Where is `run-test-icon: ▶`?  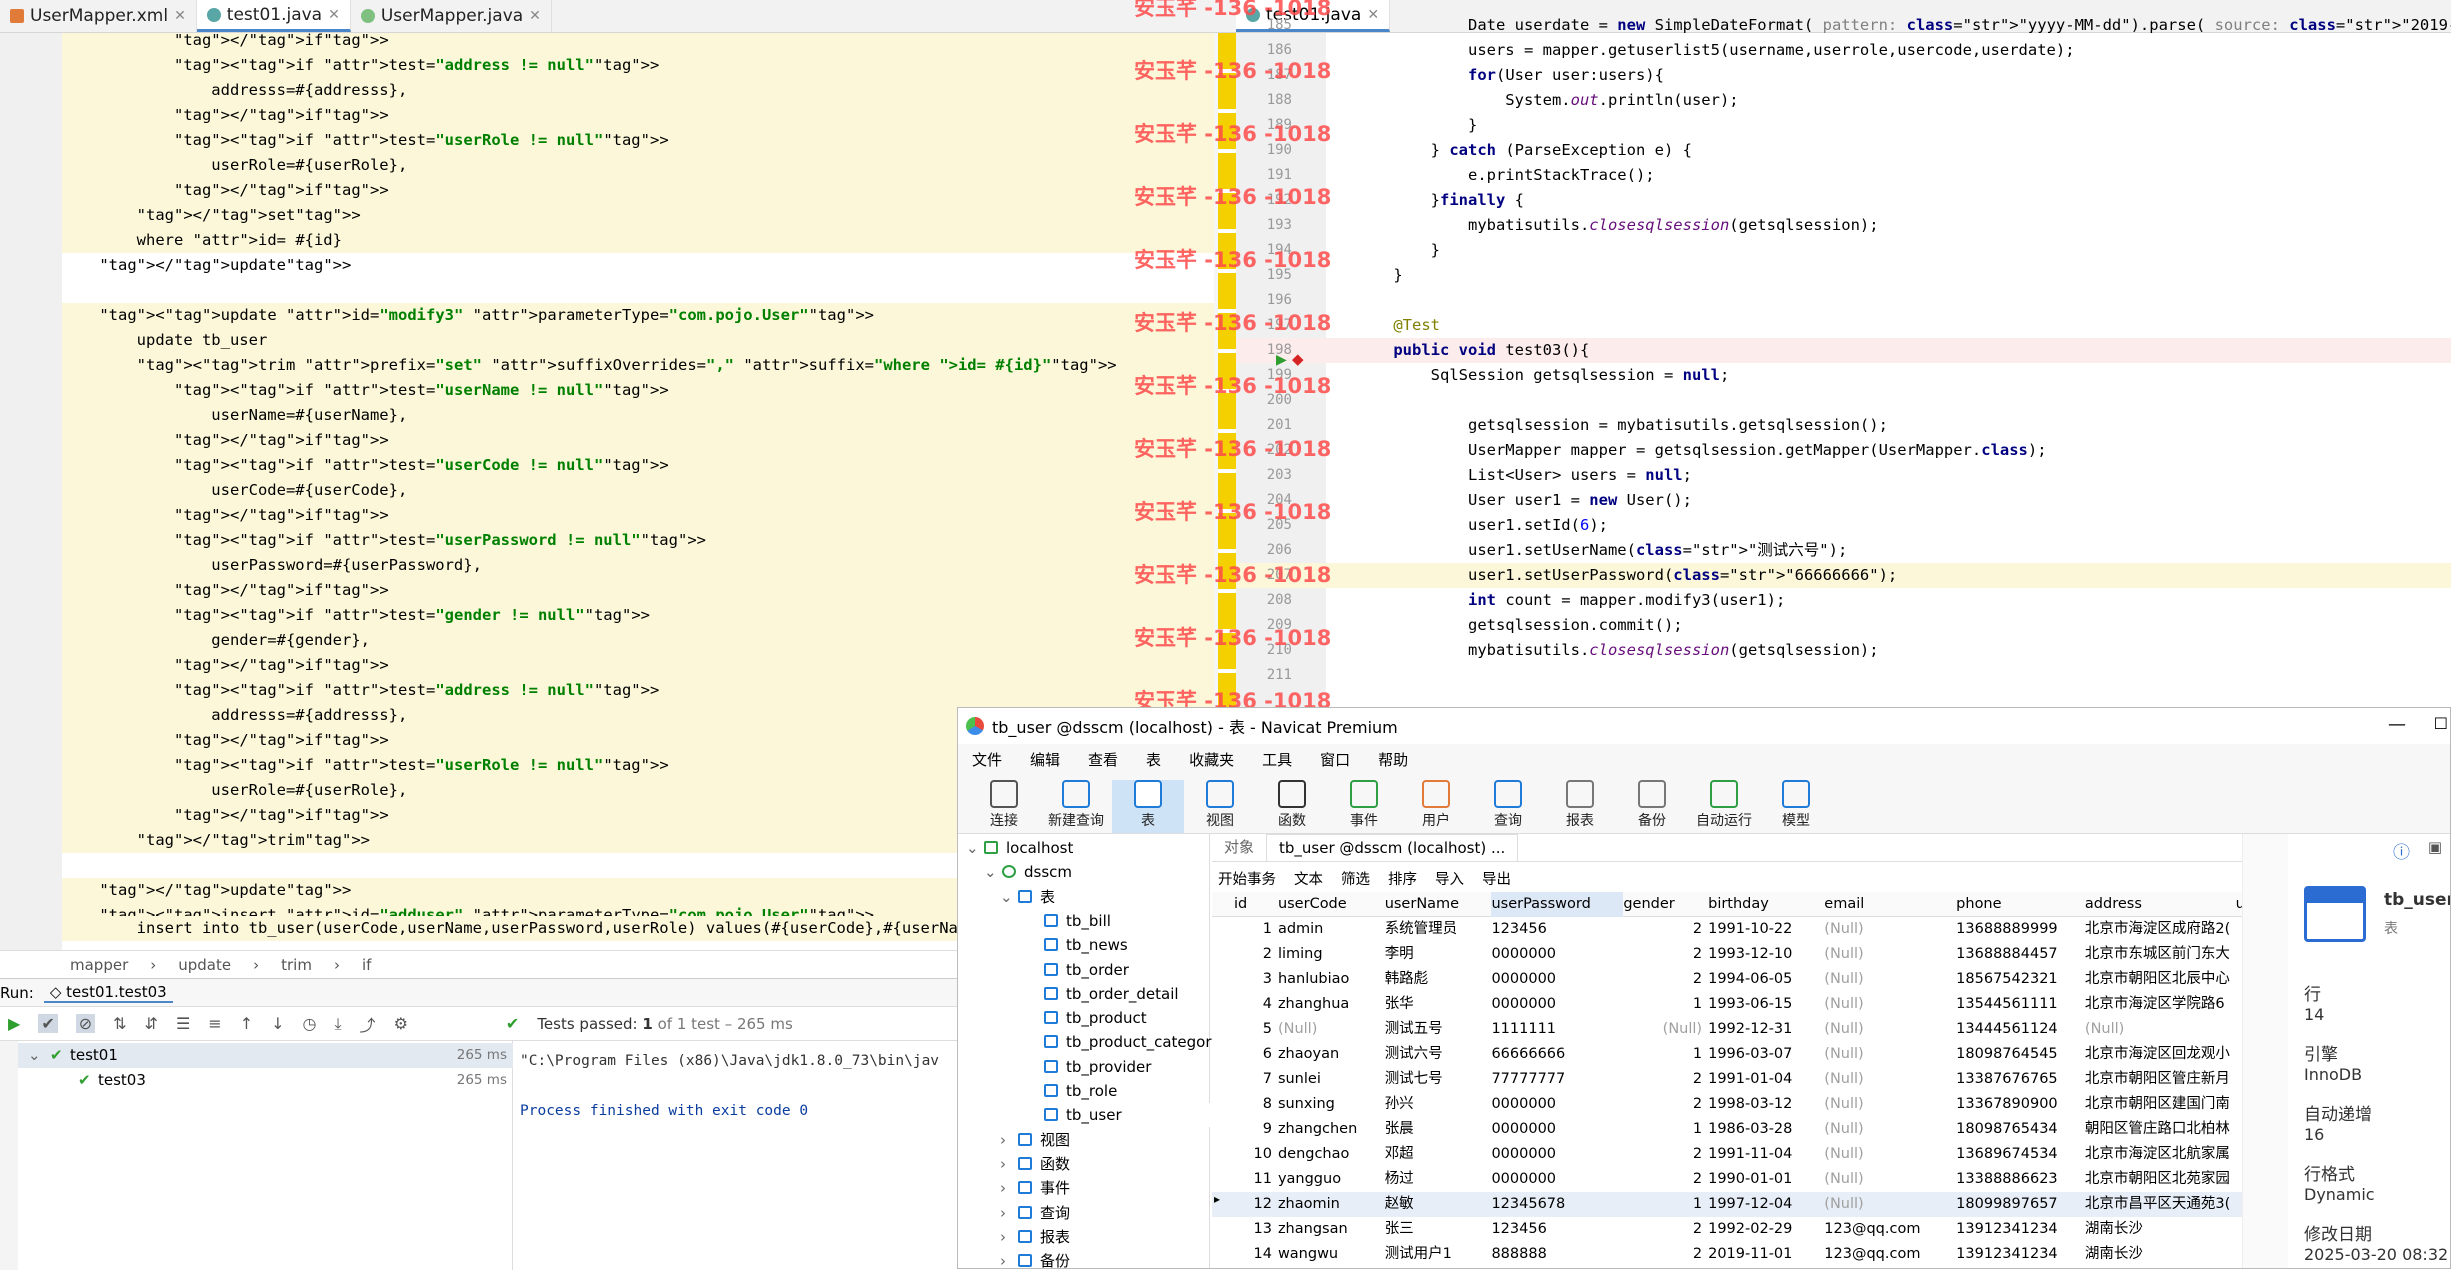 run-test-icon: ▶ is located at coordinates (1281, 360).